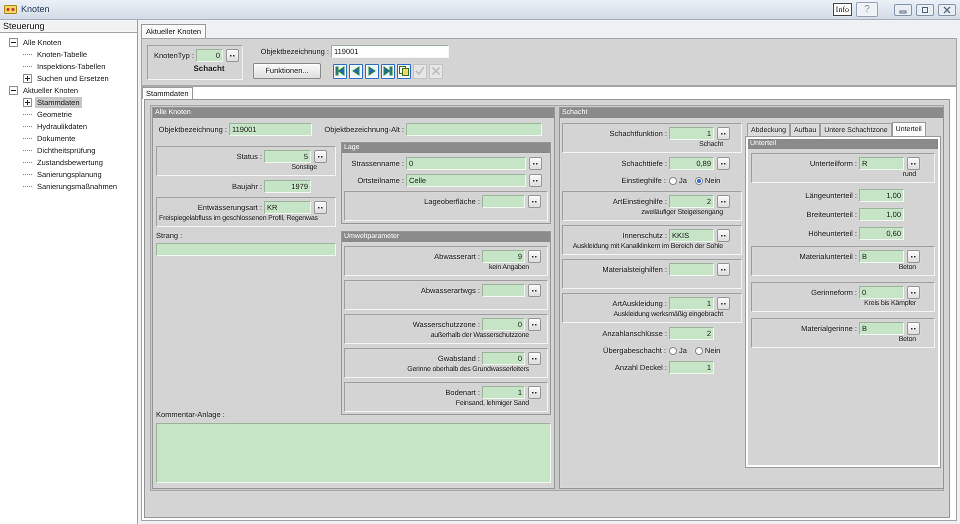  I want to click on close-button, so click(947, 10).